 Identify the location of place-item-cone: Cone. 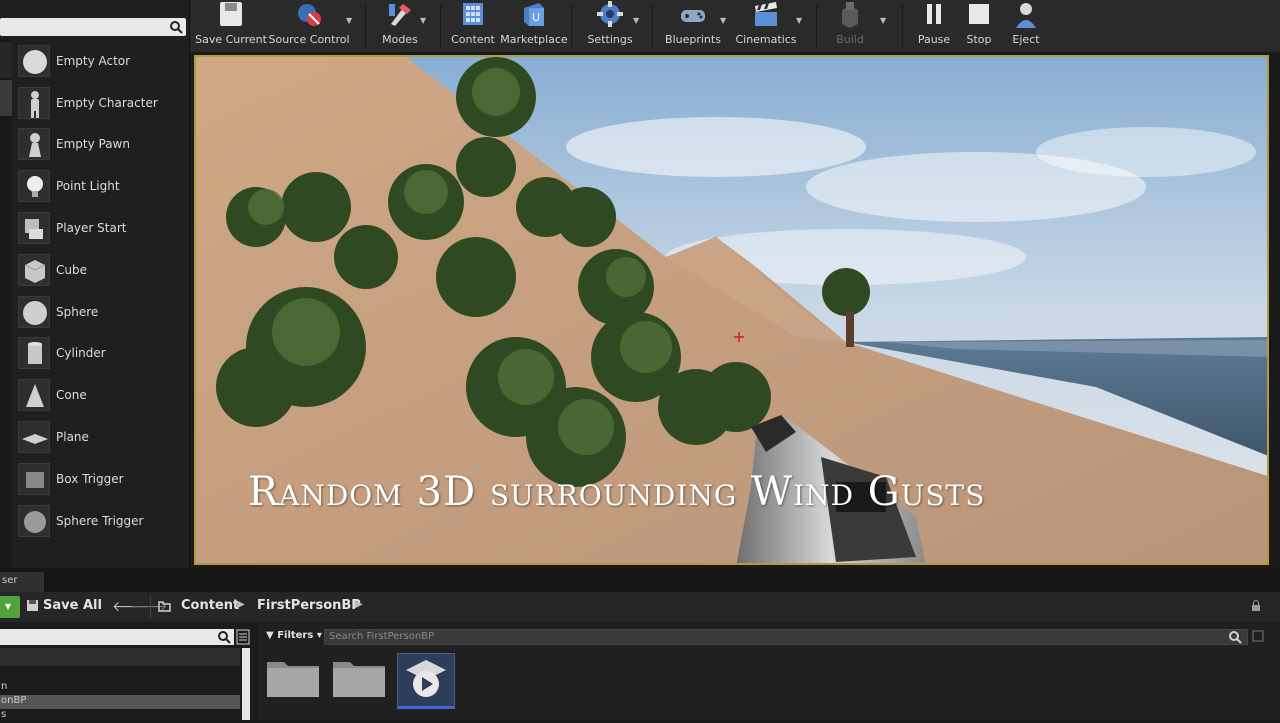
(101, 395).